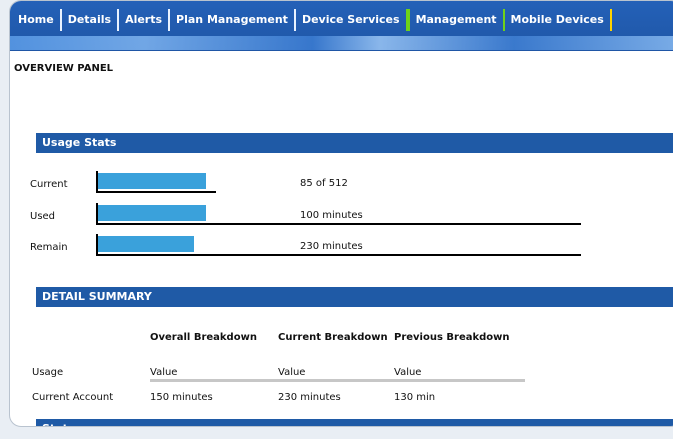 This screenshot has width=673, height=439. I want to click on table-row-label: Current Account, so click(73, 397).